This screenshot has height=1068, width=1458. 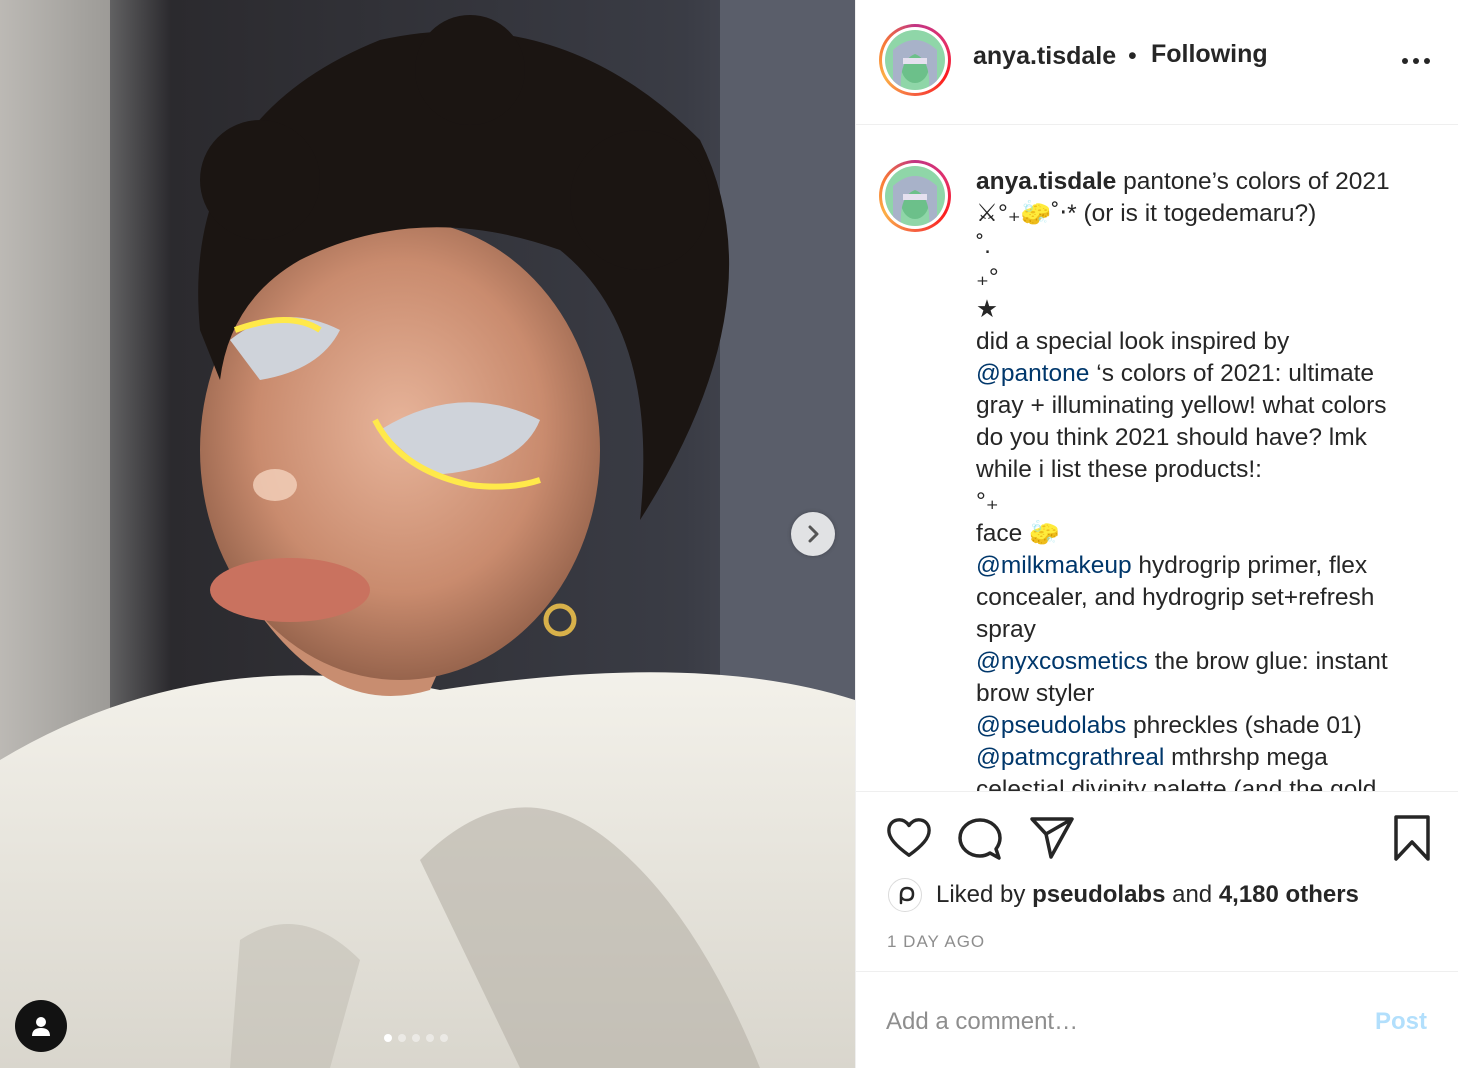 I want to click on caption-line: do you think 2021 should have? lmk, so click(x=1171, y=437).